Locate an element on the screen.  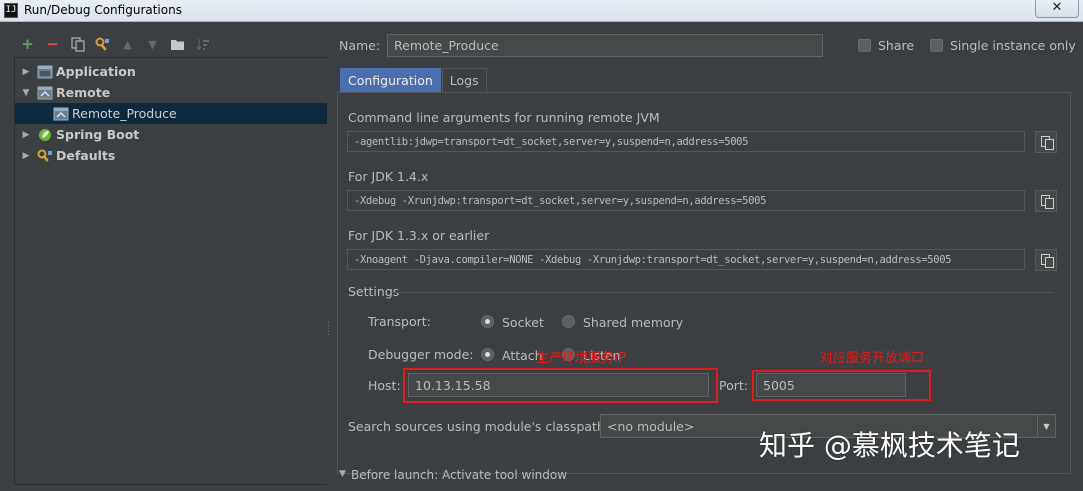
copy-cmdline-button is located at coordinates (1046, 142).